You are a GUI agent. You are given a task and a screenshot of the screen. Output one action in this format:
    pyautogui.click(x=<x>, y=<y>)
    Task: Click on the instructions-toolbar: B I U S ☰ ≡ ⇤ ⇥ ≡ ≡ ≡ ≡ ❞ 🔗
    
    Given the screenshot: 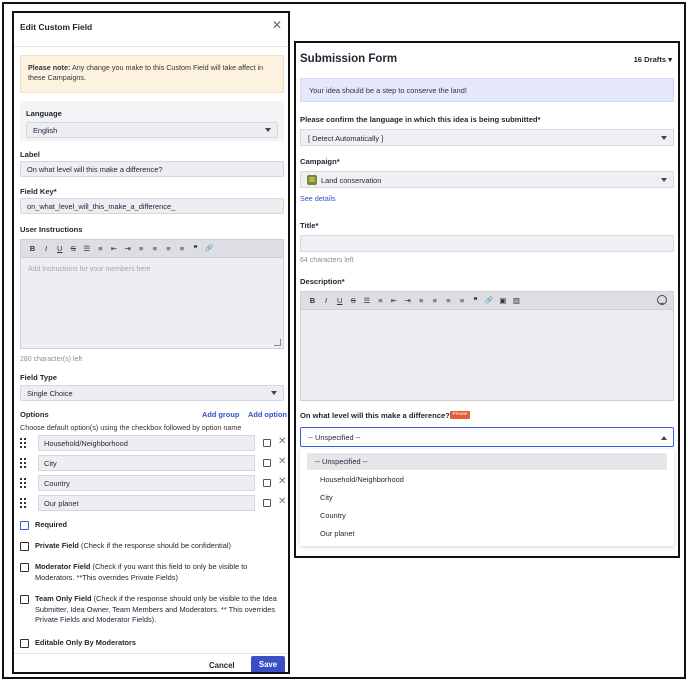 What is the action you would take?
    pyautogui.click(x=152, y=248)
    